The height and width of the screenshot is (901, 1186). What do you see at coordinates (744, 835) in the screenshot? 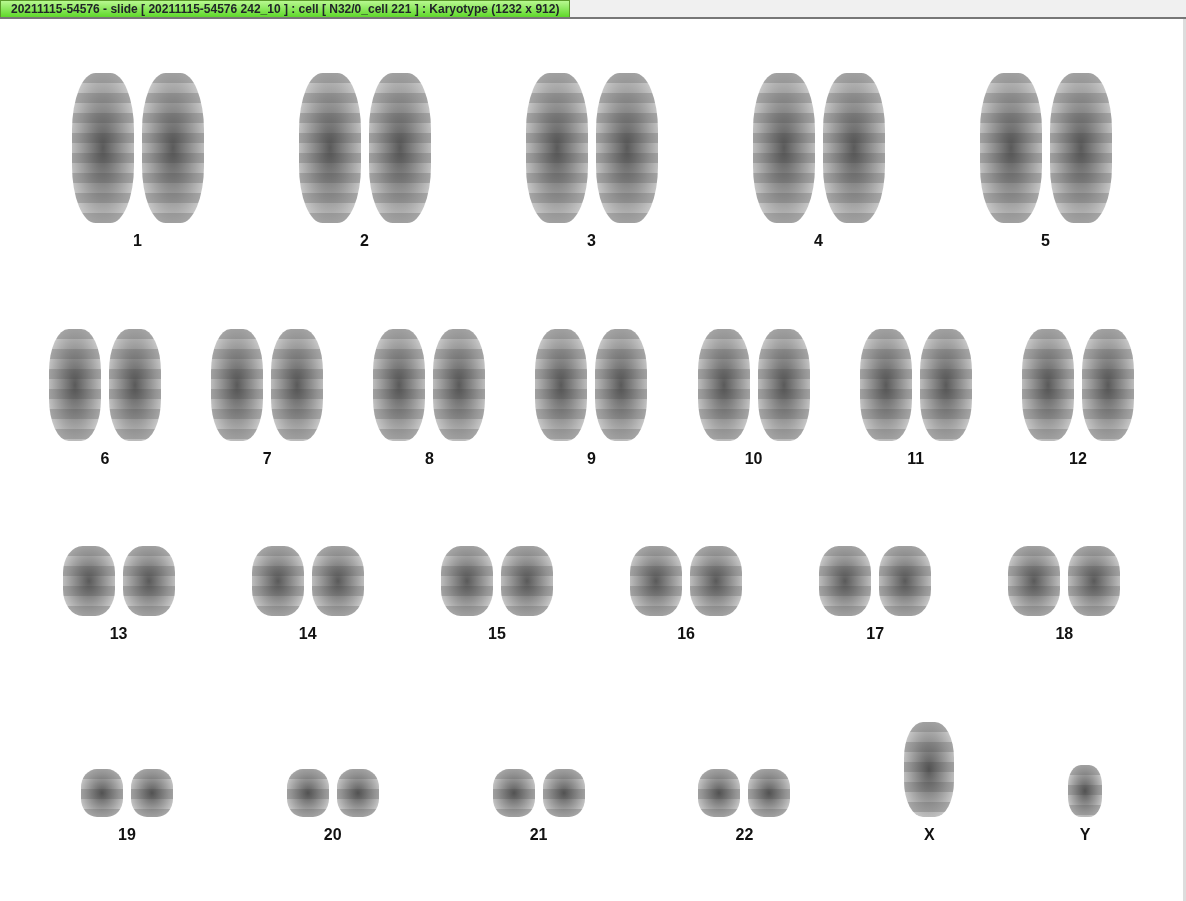
I see `chromosome-label: 22` at bounding box center [744, 835].